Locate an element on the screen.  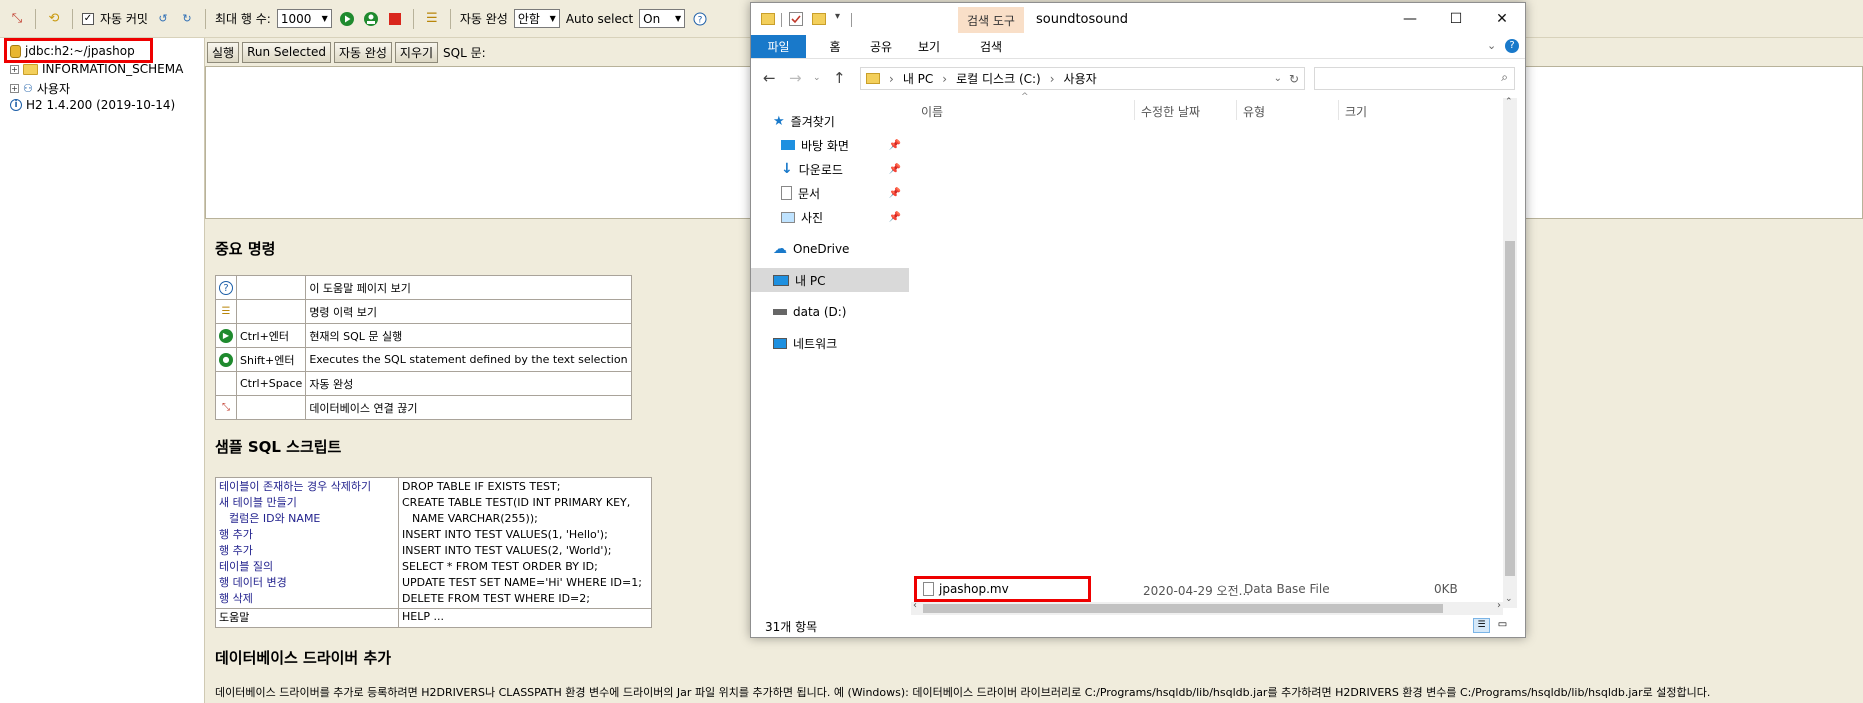
history-icon: ☰ is located at coordinates (432, 19).